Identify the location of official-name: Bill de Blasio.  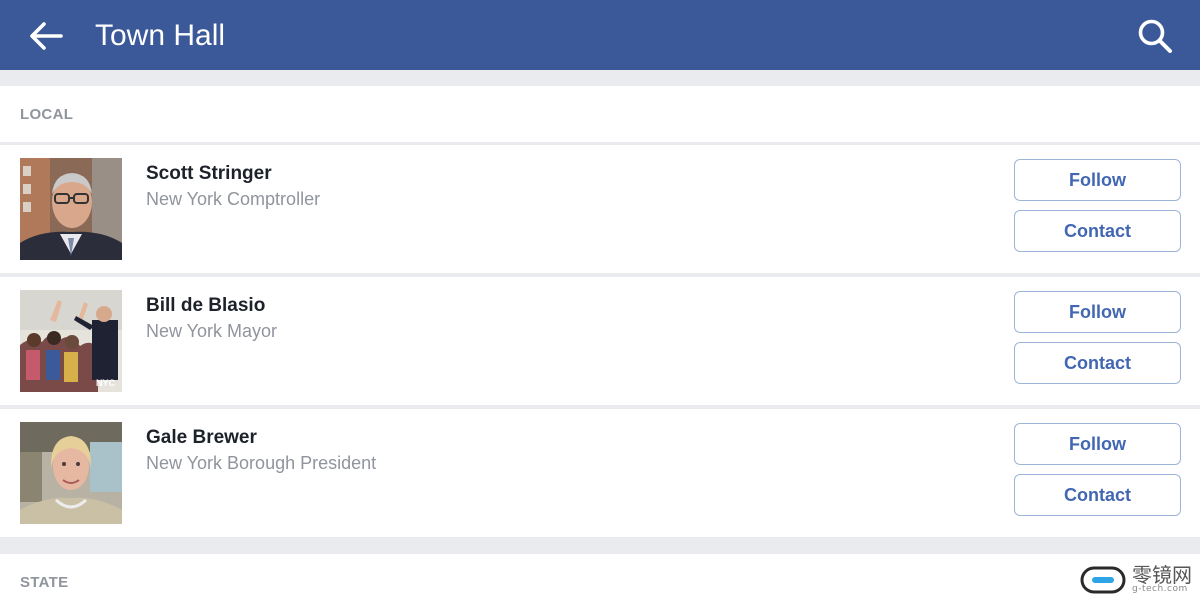
(205, 306).